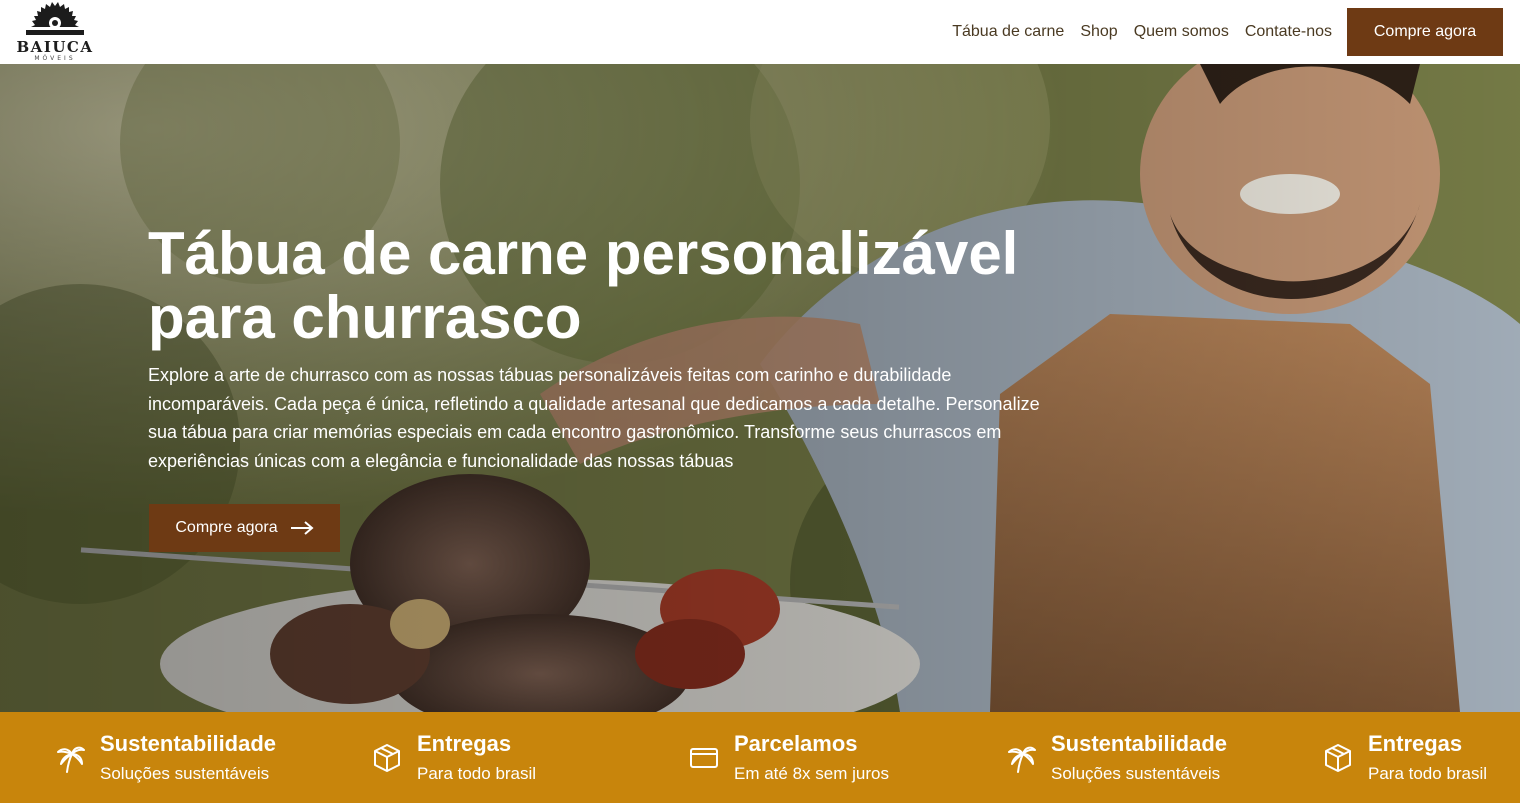  I want to click on nav-item-tabua-de-carne: Tábua de carne, so click(1008, 32).